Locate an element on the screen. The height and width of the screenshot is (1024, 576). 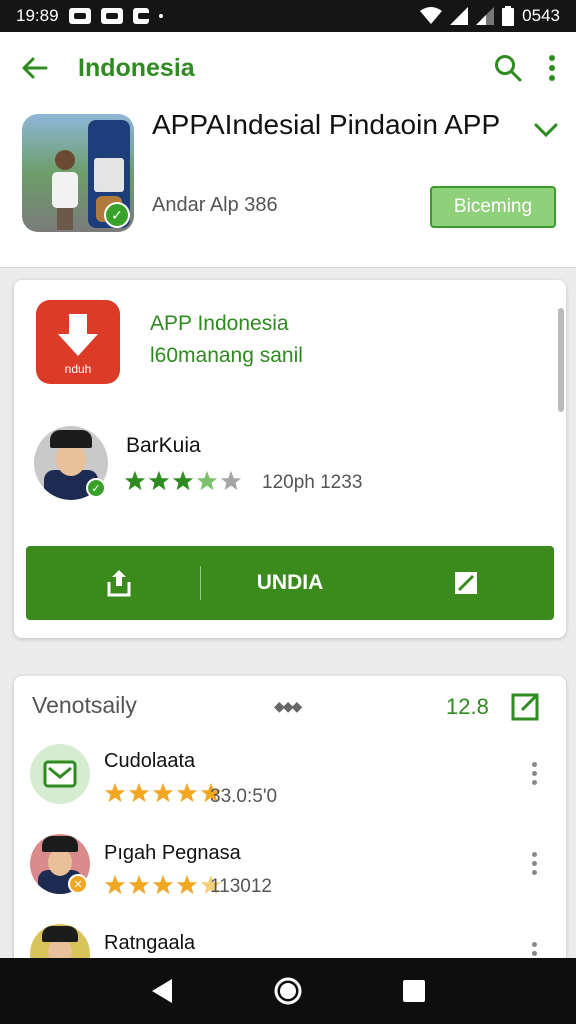
download-arrow-icon is located at coordinates (78, 335).